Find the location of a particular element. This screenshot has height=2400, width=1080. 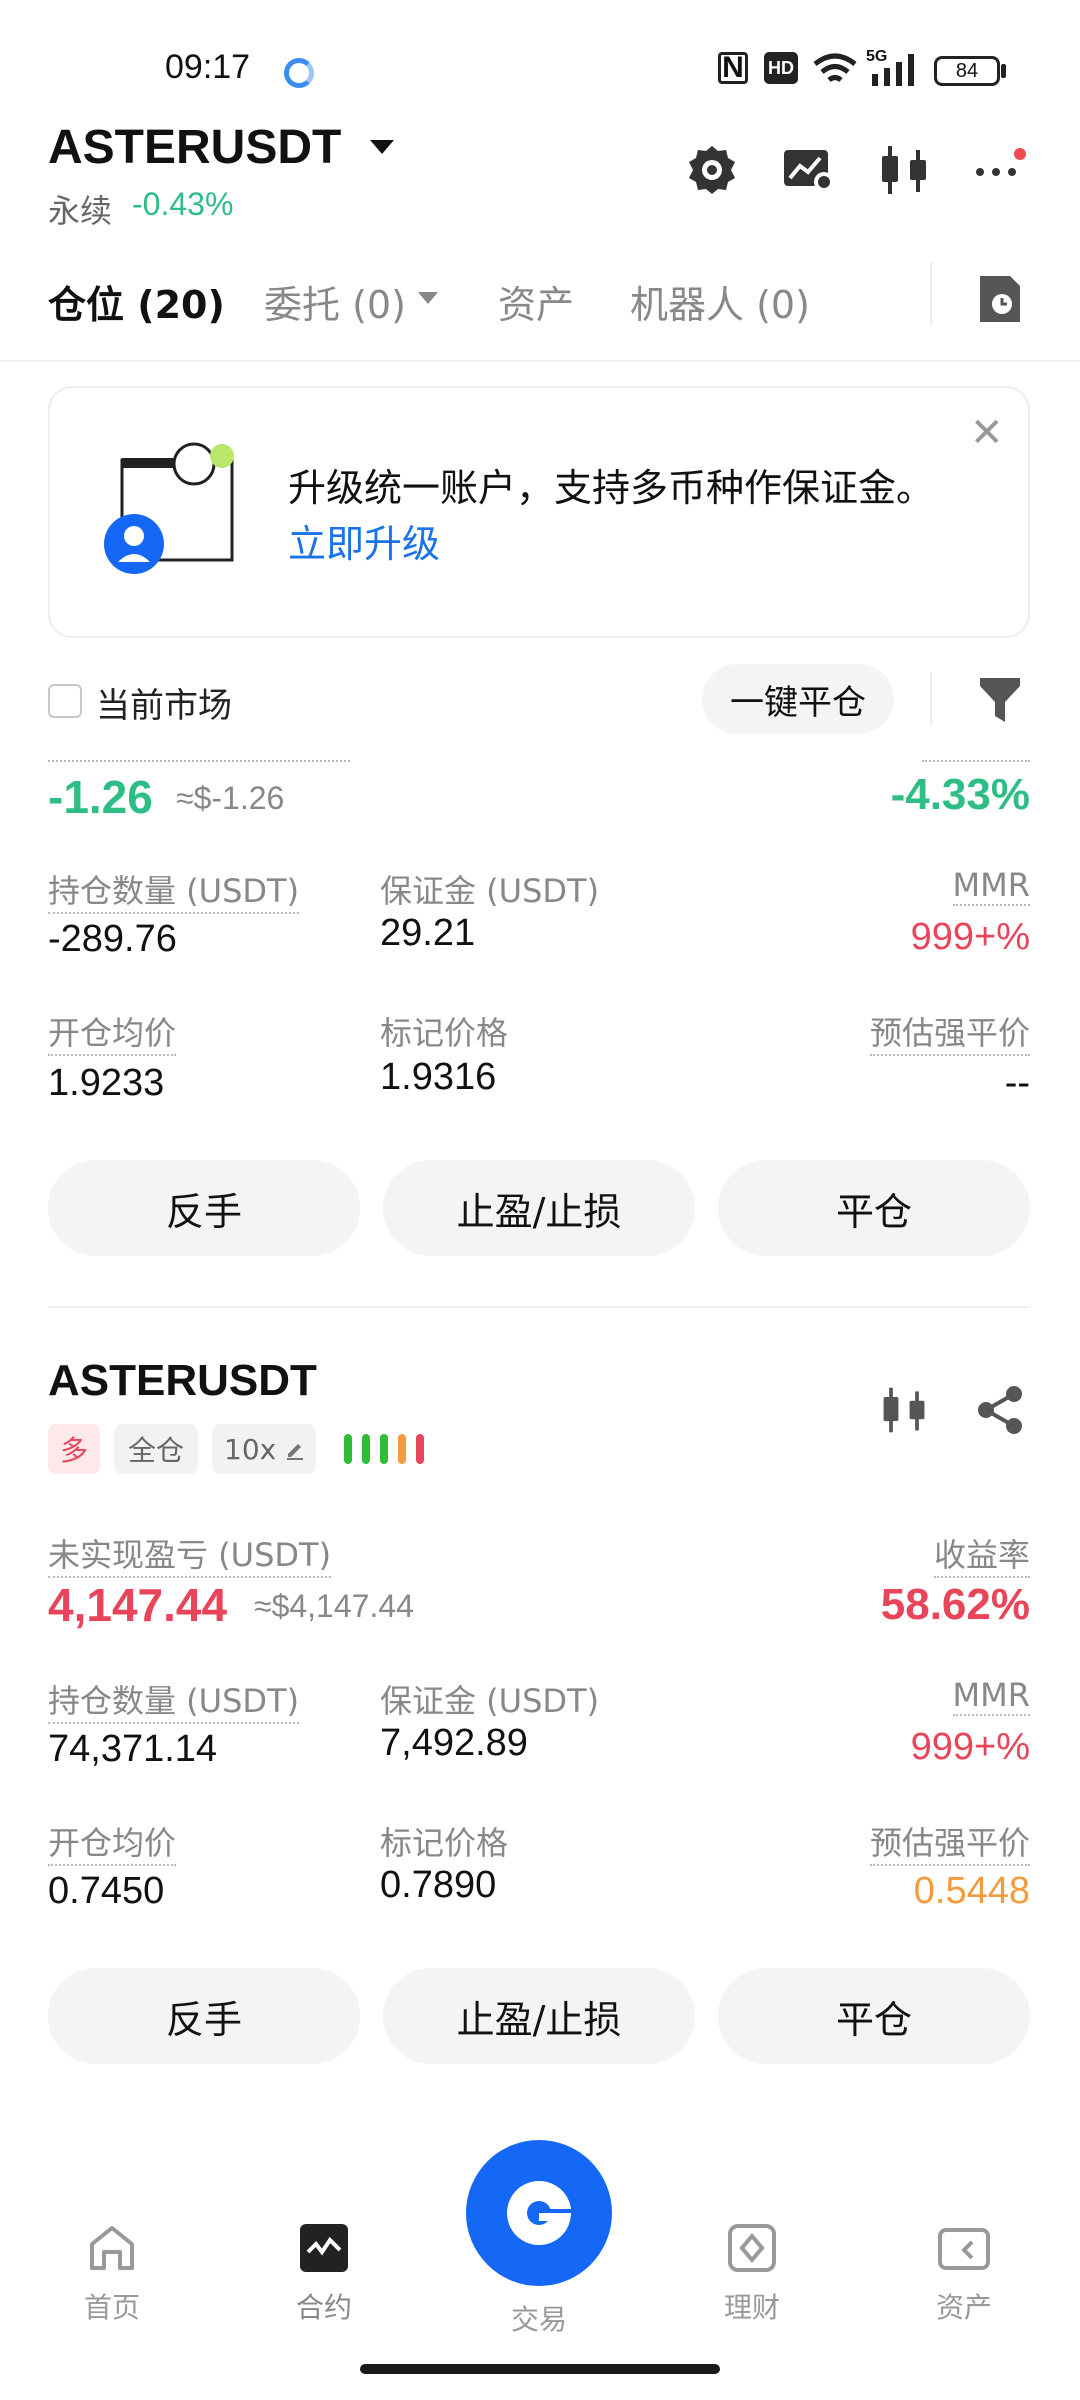

share-icon is located at coordinates (1000, 1412).